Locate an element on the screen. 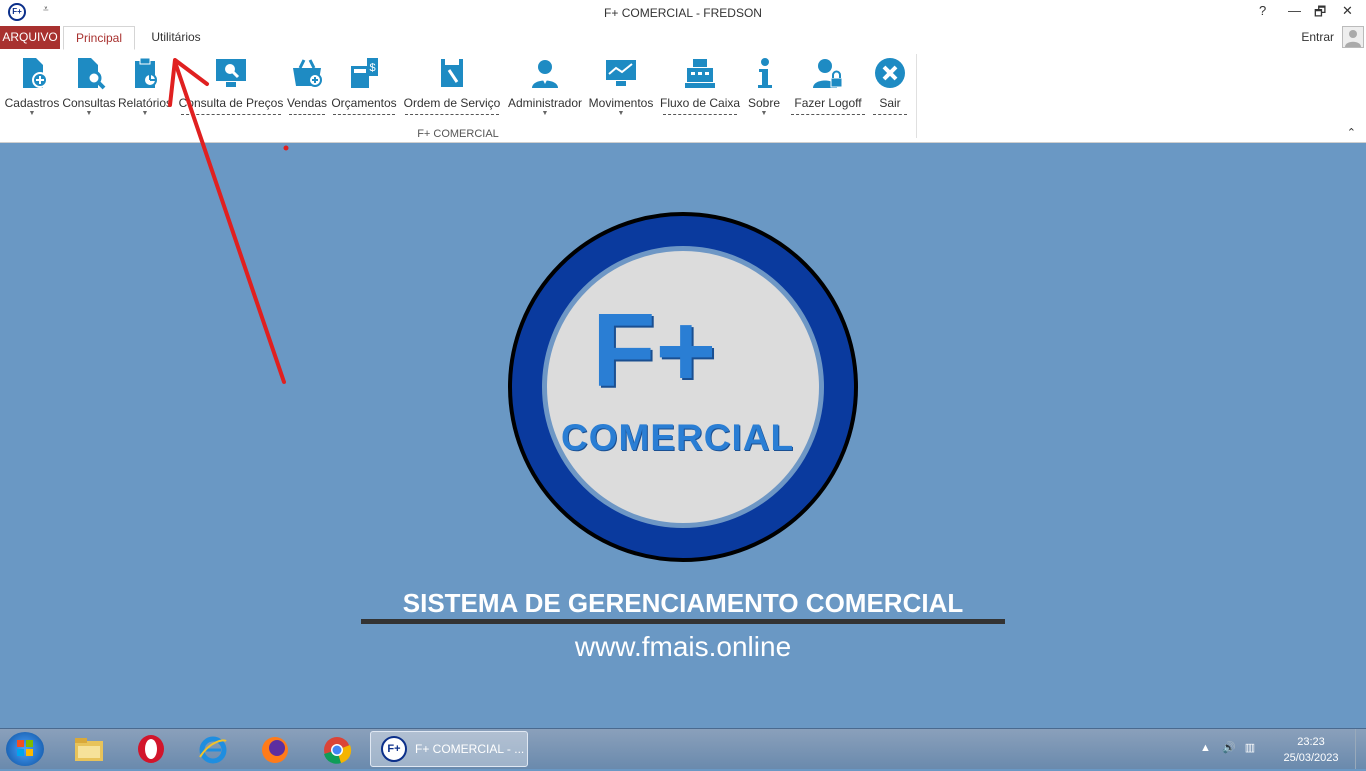  service-order-icon is located at coordinates (452, 73).